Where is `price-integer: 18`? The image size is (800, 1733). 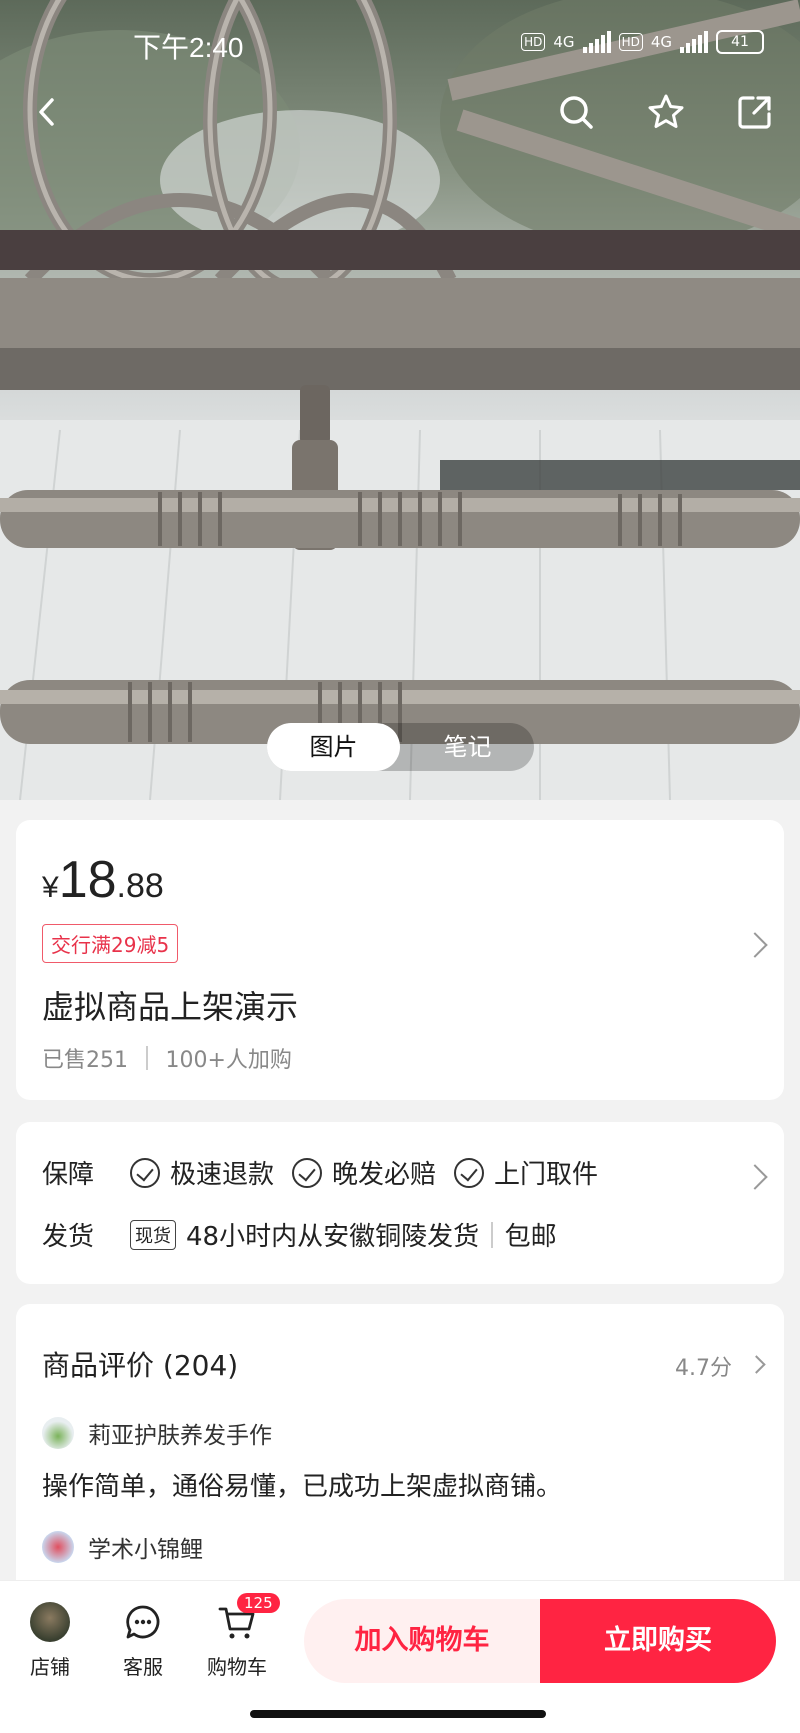 price-integer: 18 is located at coordinates (87, 880).